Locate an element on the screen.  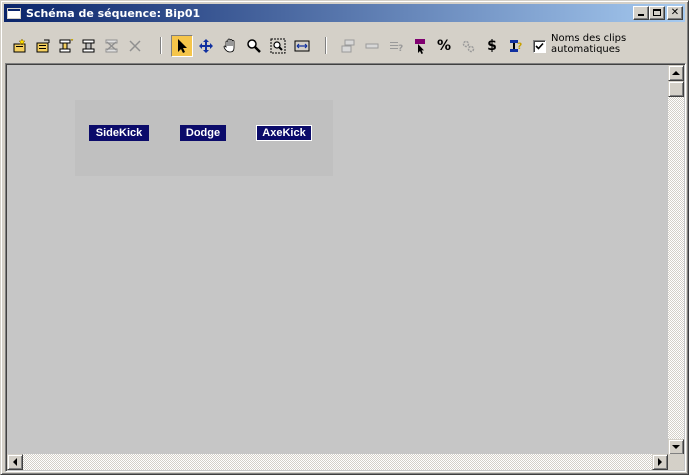
pan-tool-button is located at coordinates (230, 46).